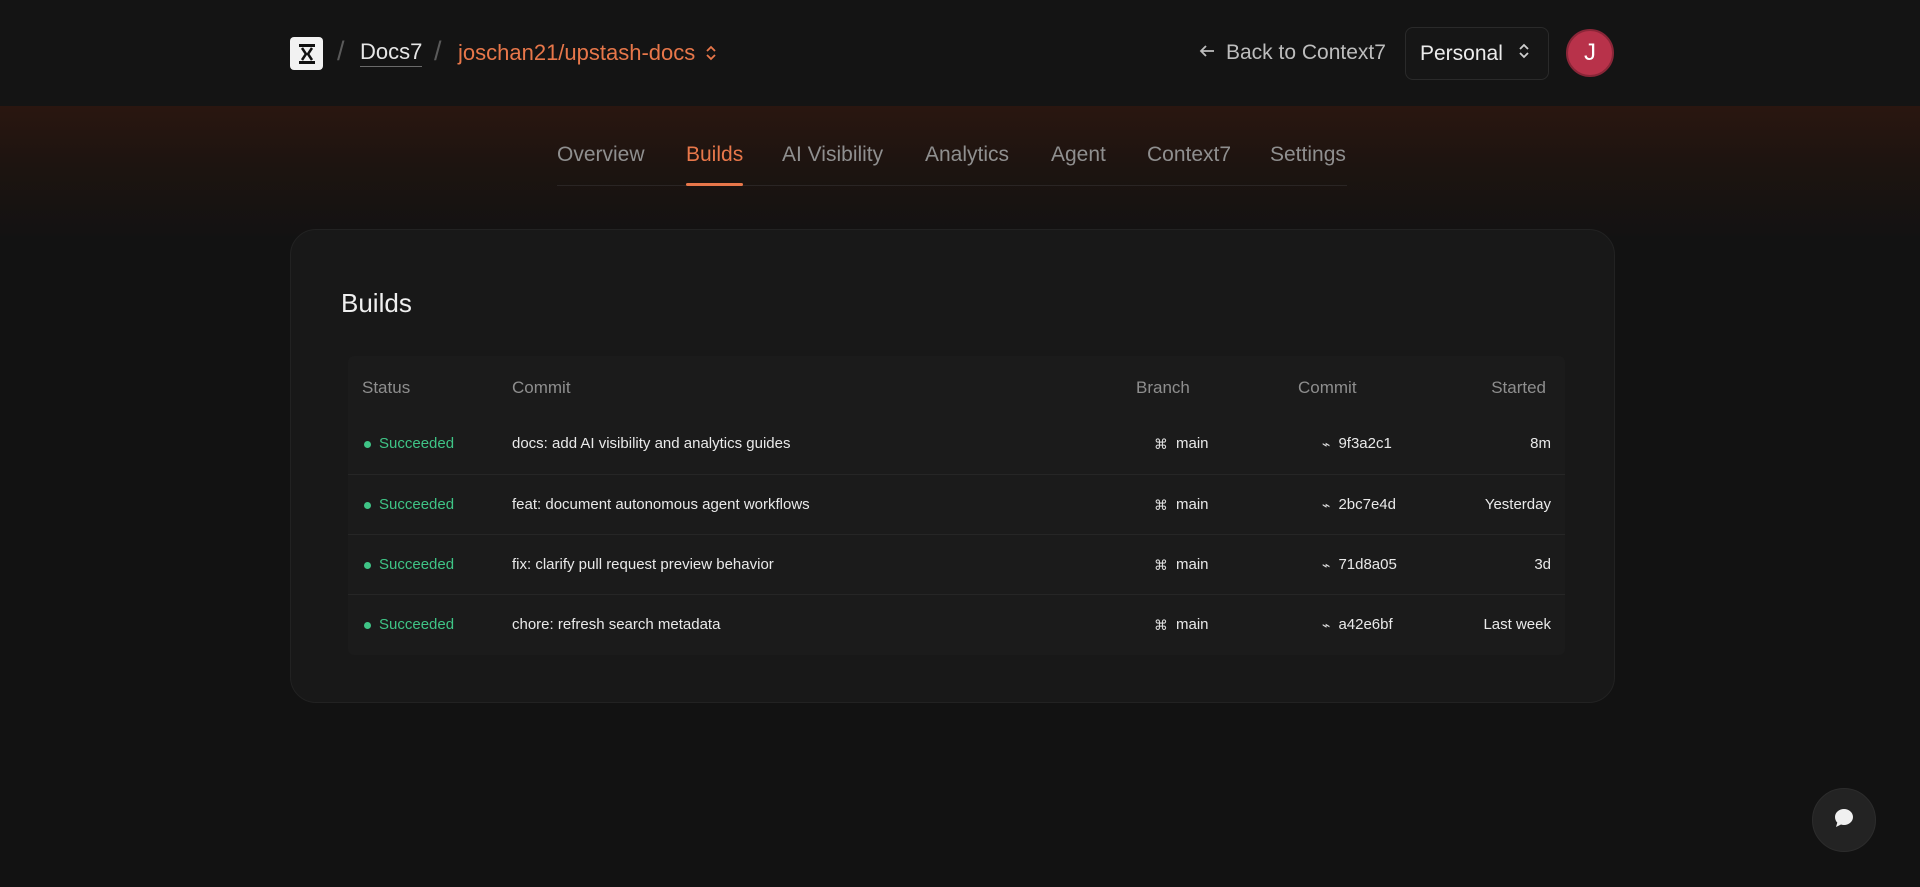 The width and height of the screenshot is (1920, 887). Describe the element at coordinates (714, 184) in the screenshot. I see `active-tab-indicator` at that location.